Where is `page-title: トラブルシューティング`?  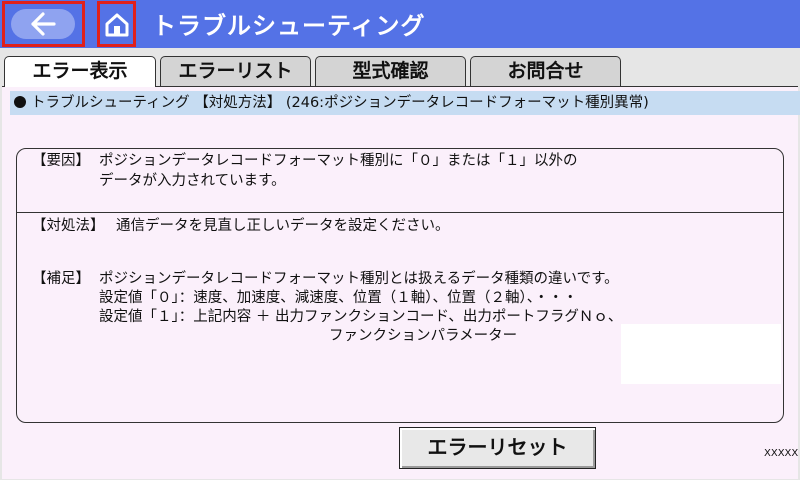
page-title: トラブルシューティング is located at coordinates (289, 26).